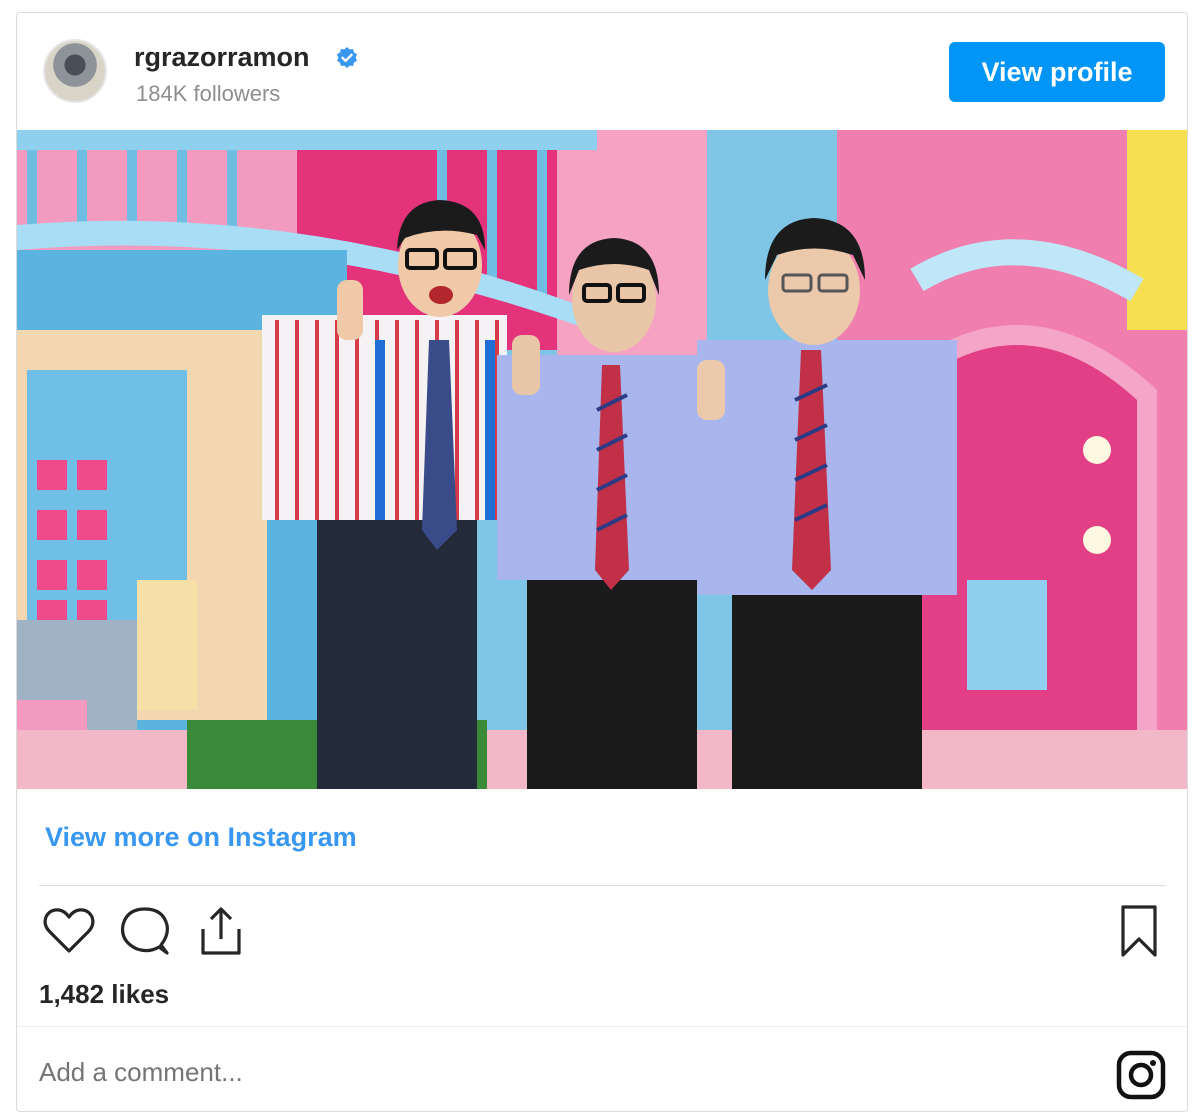  Describe the element at coordinates (222, 57) in the screenshot. I see `username: rgrazorramon` at that location.